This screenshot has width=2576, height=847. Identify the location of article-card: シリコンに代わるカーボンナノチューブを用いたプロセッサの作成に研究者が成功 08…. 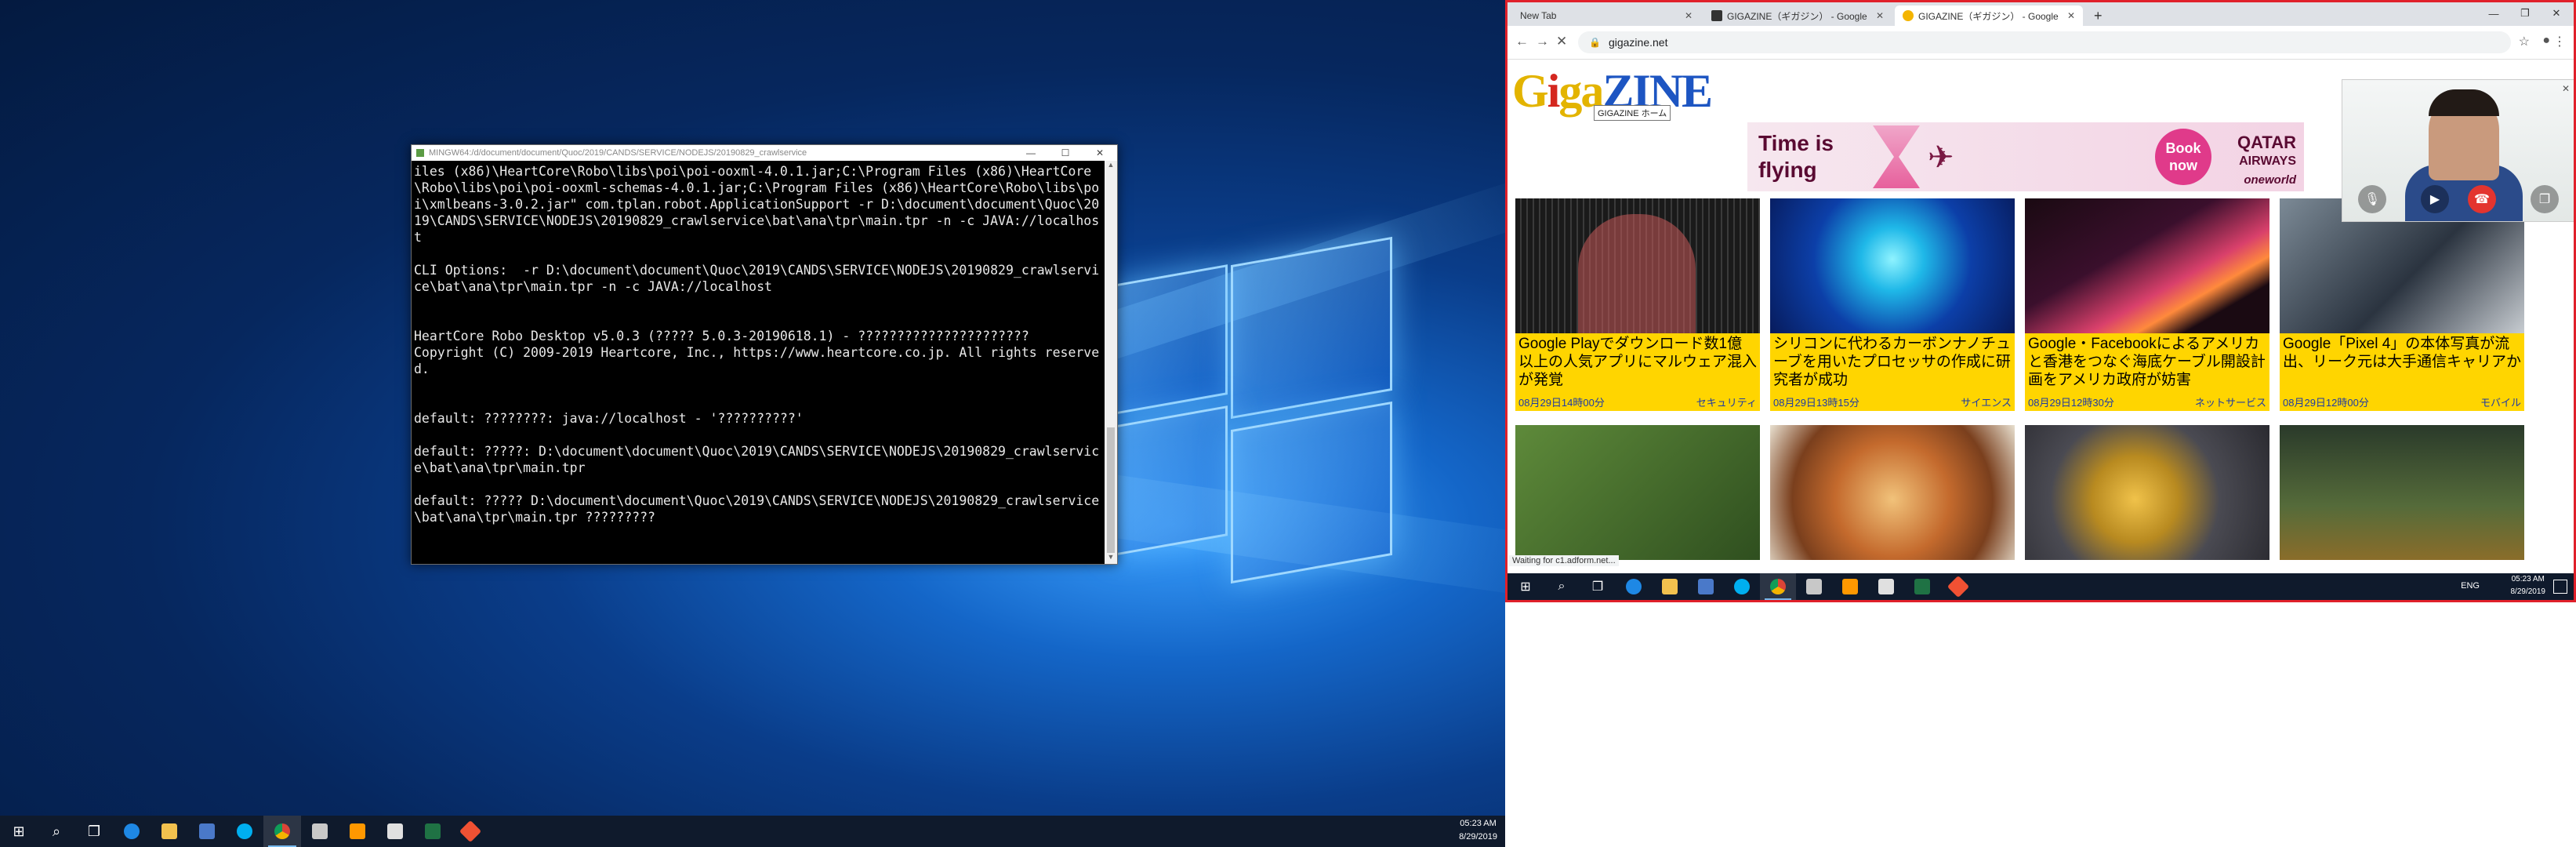
(1893, 304).